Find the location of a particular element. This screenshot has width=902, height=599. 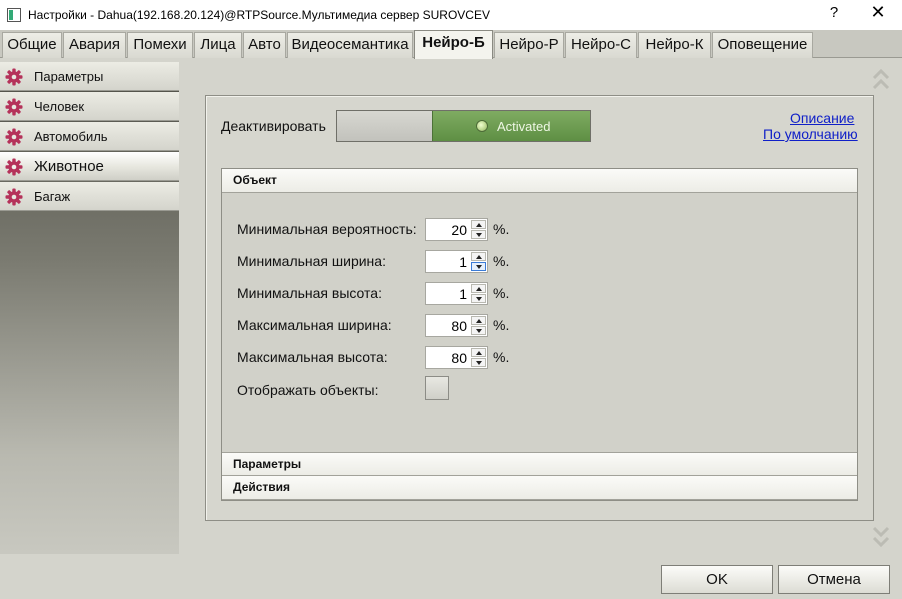

app-window-icon is located at coordinates (14, 15).